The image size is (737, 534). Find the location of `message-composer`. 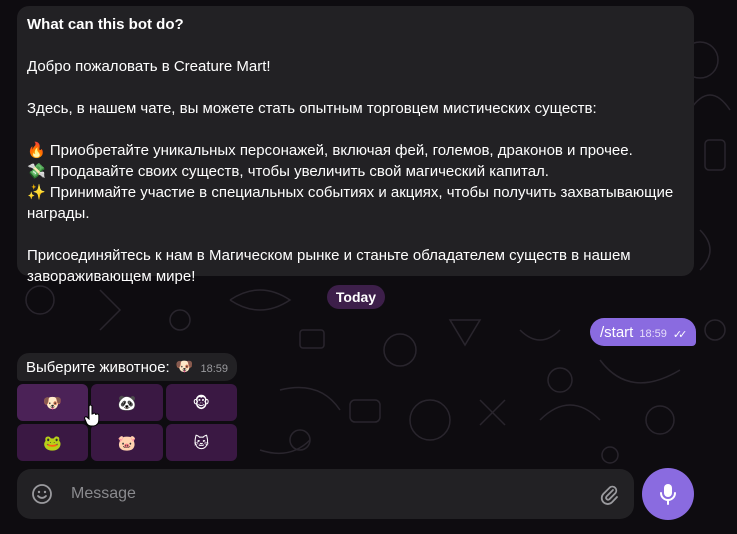

message-composer is located at coordinates (325, 494).